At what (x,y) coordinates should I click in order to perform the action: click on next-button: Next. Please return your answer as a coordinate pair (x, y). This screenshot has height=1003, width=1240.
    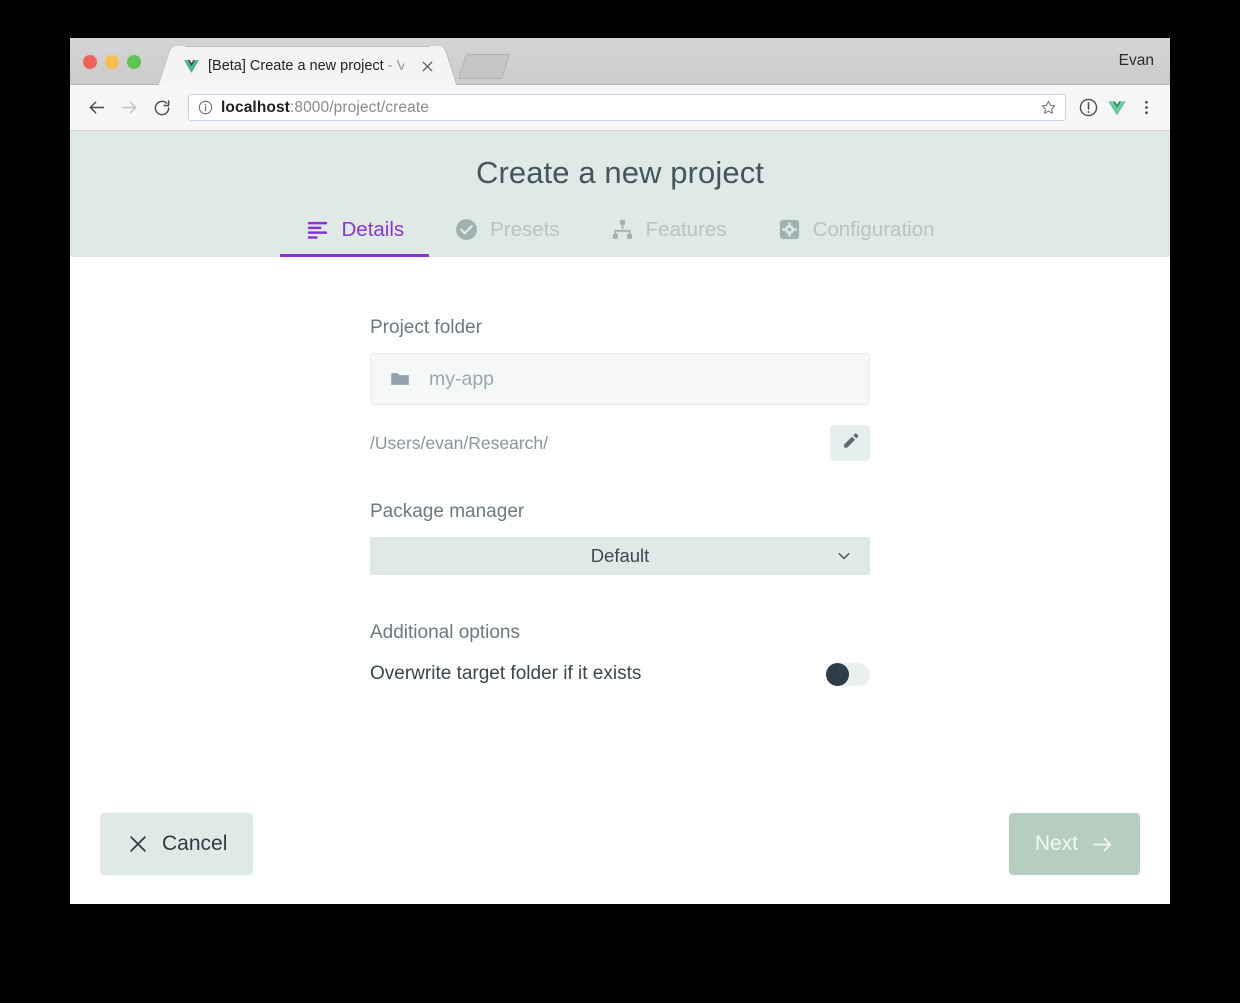
    Looking at the image, I should click on (1074, 844).